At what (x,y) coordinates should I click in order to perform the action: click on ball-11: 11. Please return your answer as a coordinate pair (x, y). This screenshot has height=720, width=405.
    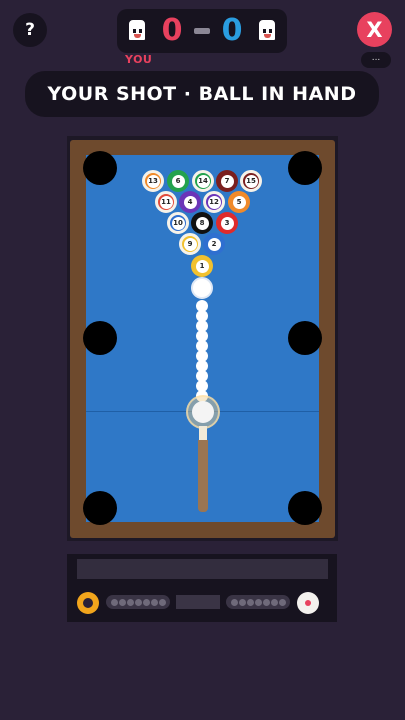
    Looking at the image, I should click on (166, 202).